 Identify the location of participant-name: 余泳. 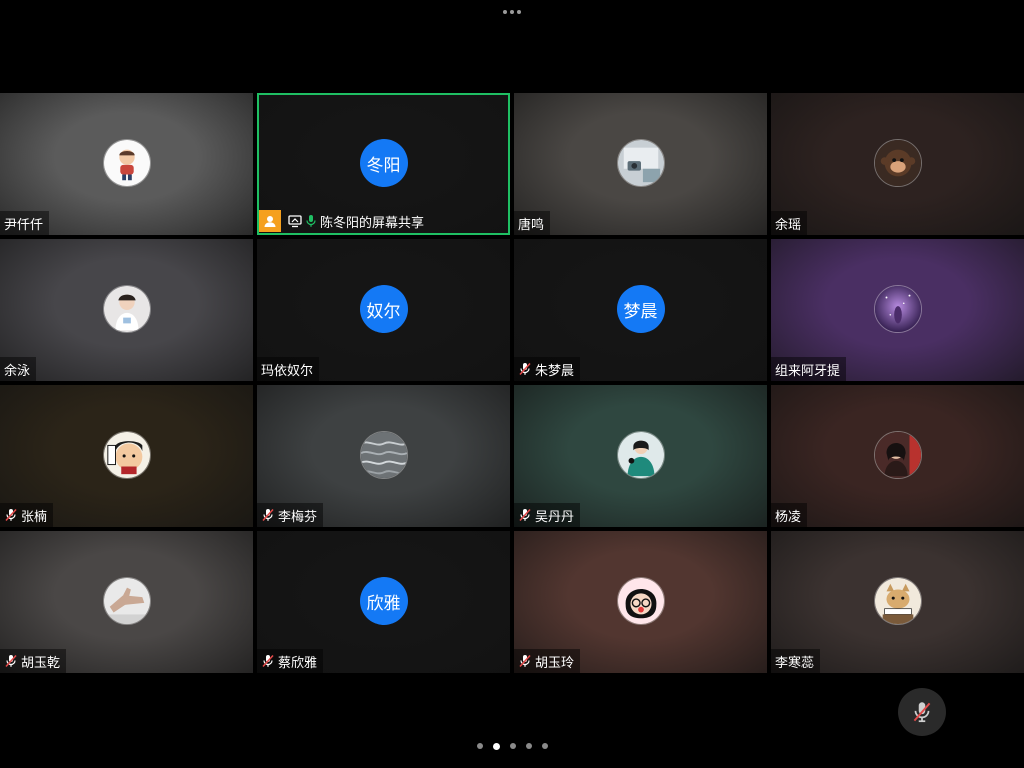
(17, 371).